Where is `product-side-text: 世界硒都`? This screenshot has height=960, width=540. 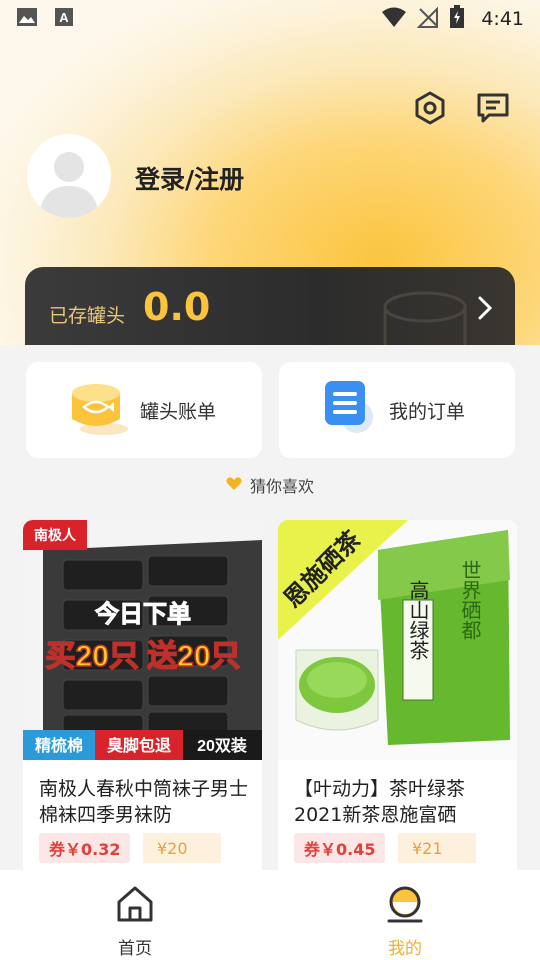
product-side-text: 世界硒都 is located at coordinates (470, 600).